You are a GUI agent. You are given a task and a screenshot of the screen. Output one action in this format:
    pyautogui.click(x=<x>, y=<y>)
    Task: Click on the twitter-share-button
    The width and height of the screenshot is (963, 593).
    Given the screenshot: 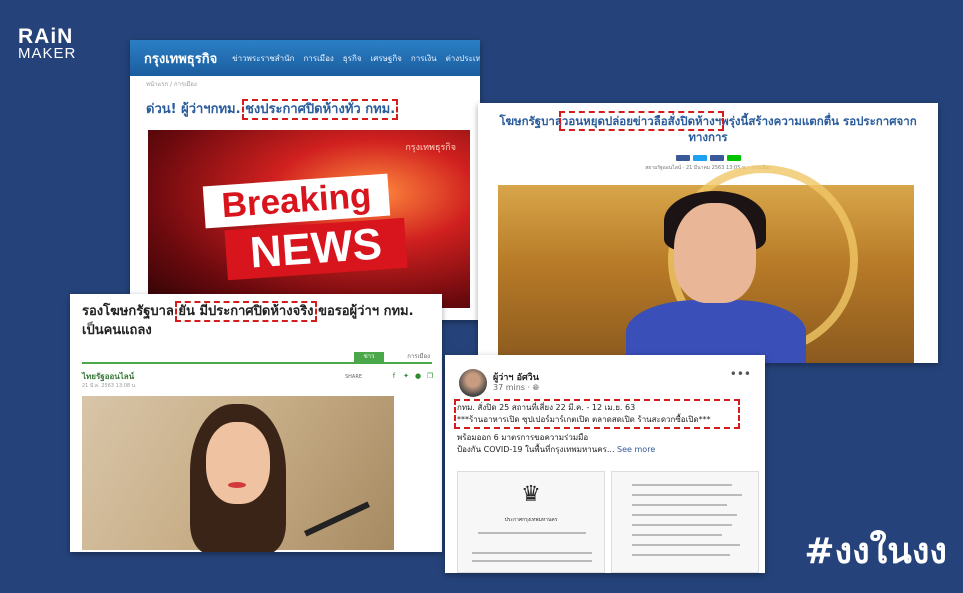 What is the action you would take?
    pyautogui.click(x=699, y=158)
    